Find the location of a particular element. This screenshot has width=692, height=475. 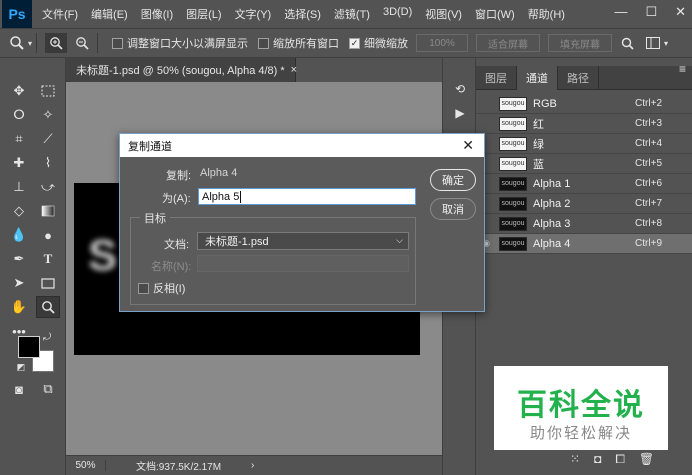

resize-windows-checkbox: 调整窗口大小以满屏显示 is located at coordinates (180, 43).